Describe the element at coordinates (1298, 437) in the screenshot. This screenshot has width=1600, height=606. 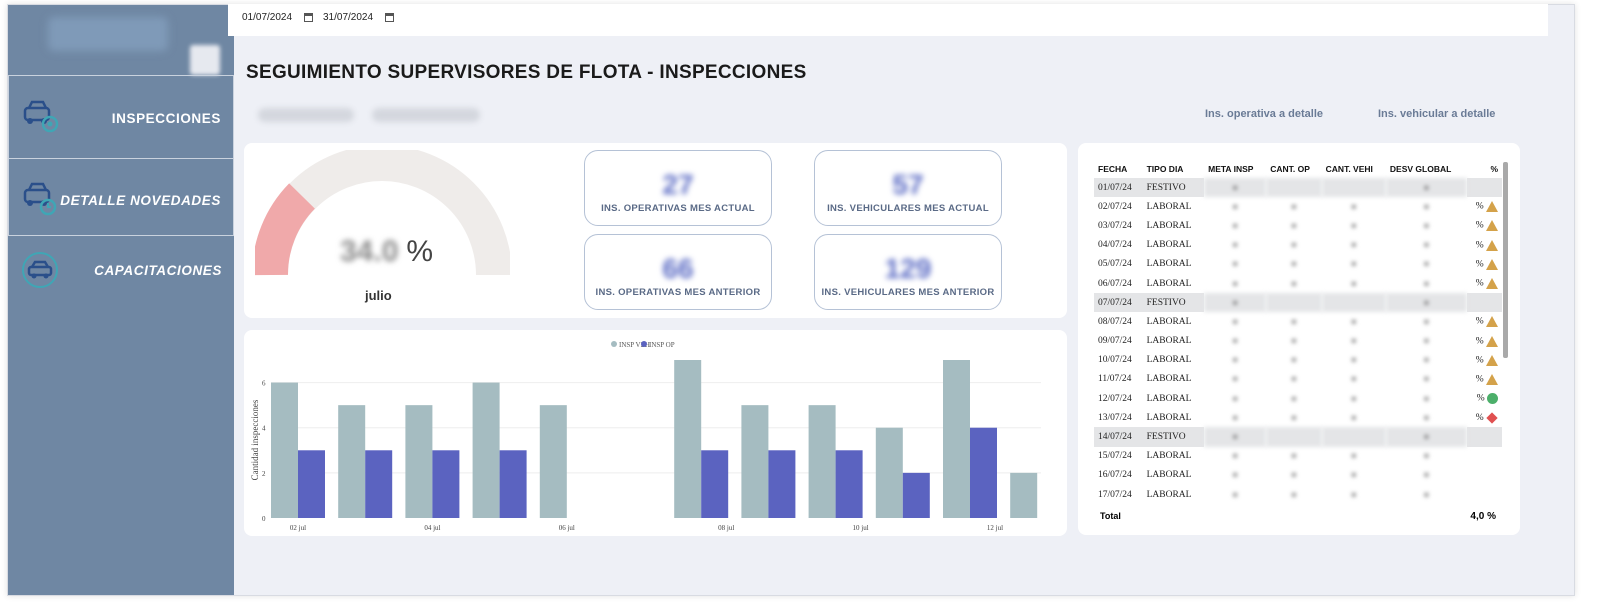
I see `table-row: 14/07/24 FESTIVO ■ ■` at that location.